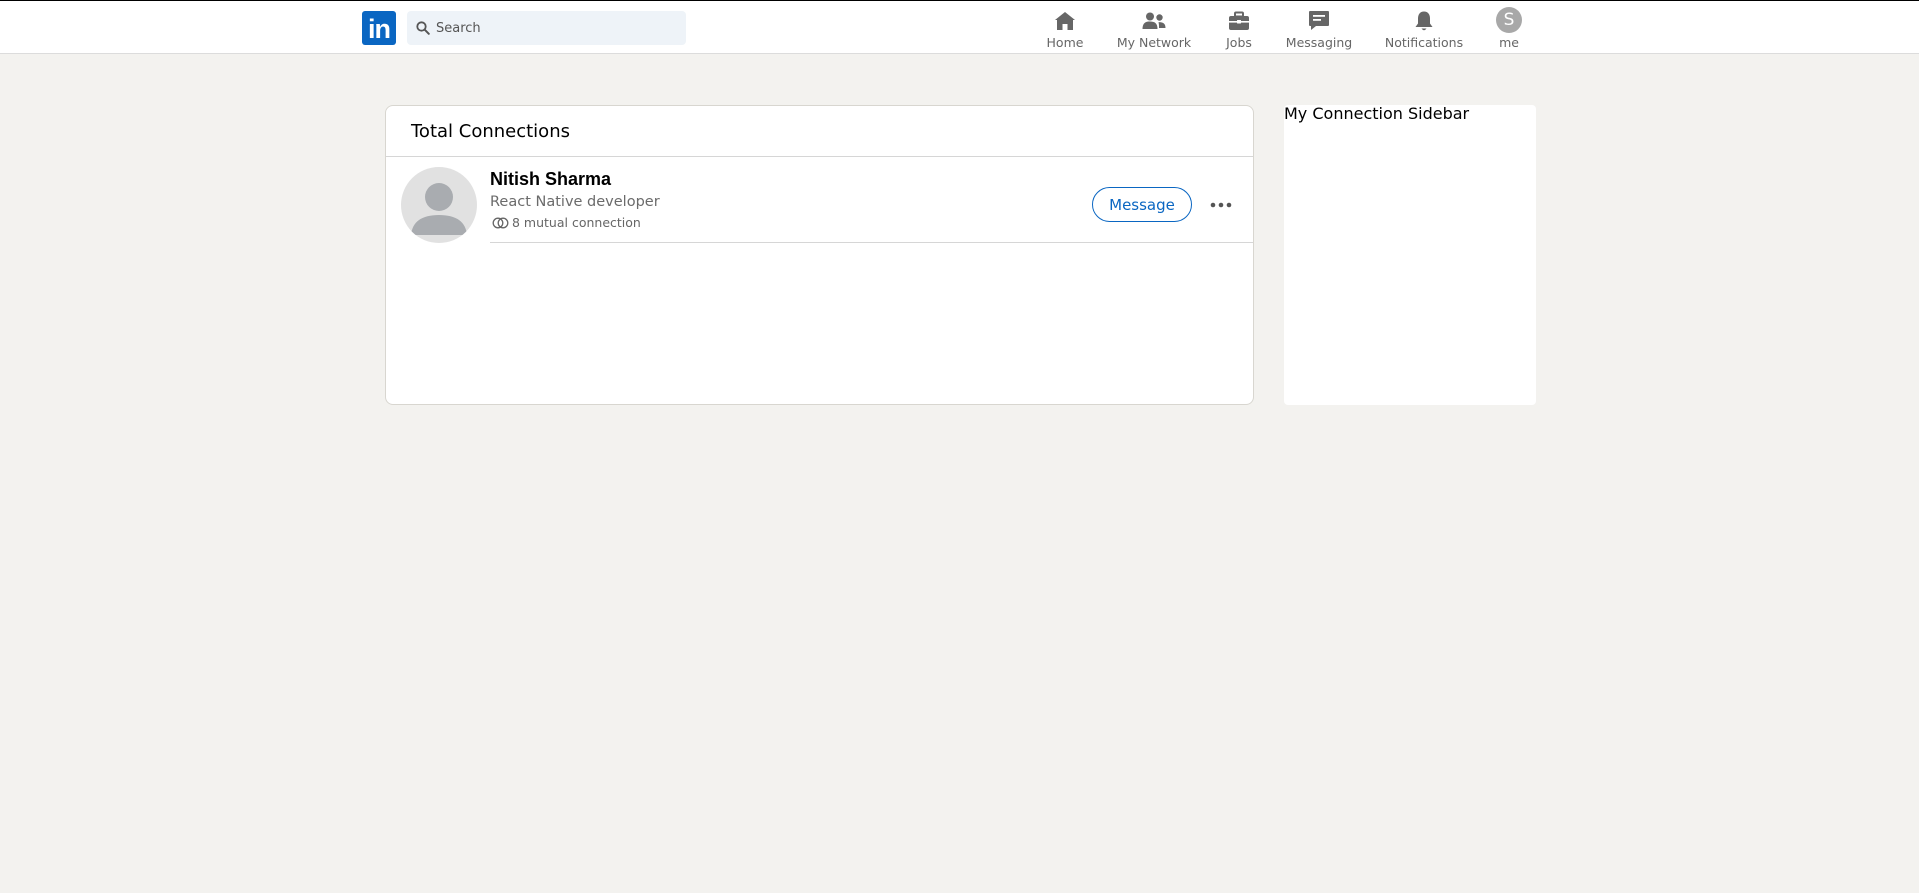 Image resolution: width=1919 pixels, height=893 pixels. Describe the element at coordinates (1065, 20) in the screenshot. I see `home-icon` at that location.